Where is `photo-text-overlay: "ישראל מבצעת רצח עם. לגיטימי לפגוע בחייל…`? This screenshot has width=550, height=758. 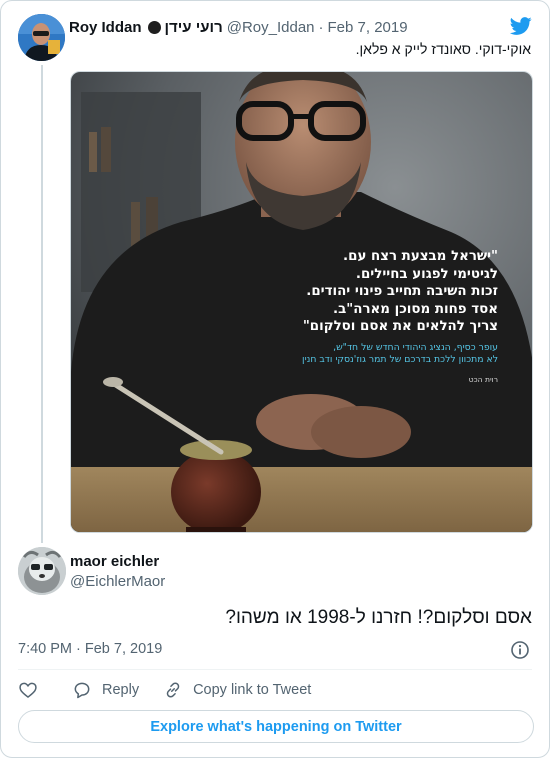
photo-text-overlay: "ישראל מבצעת רצח עם. לגיטימי לפגוע בחייל… is located at coordinates (368, 316).